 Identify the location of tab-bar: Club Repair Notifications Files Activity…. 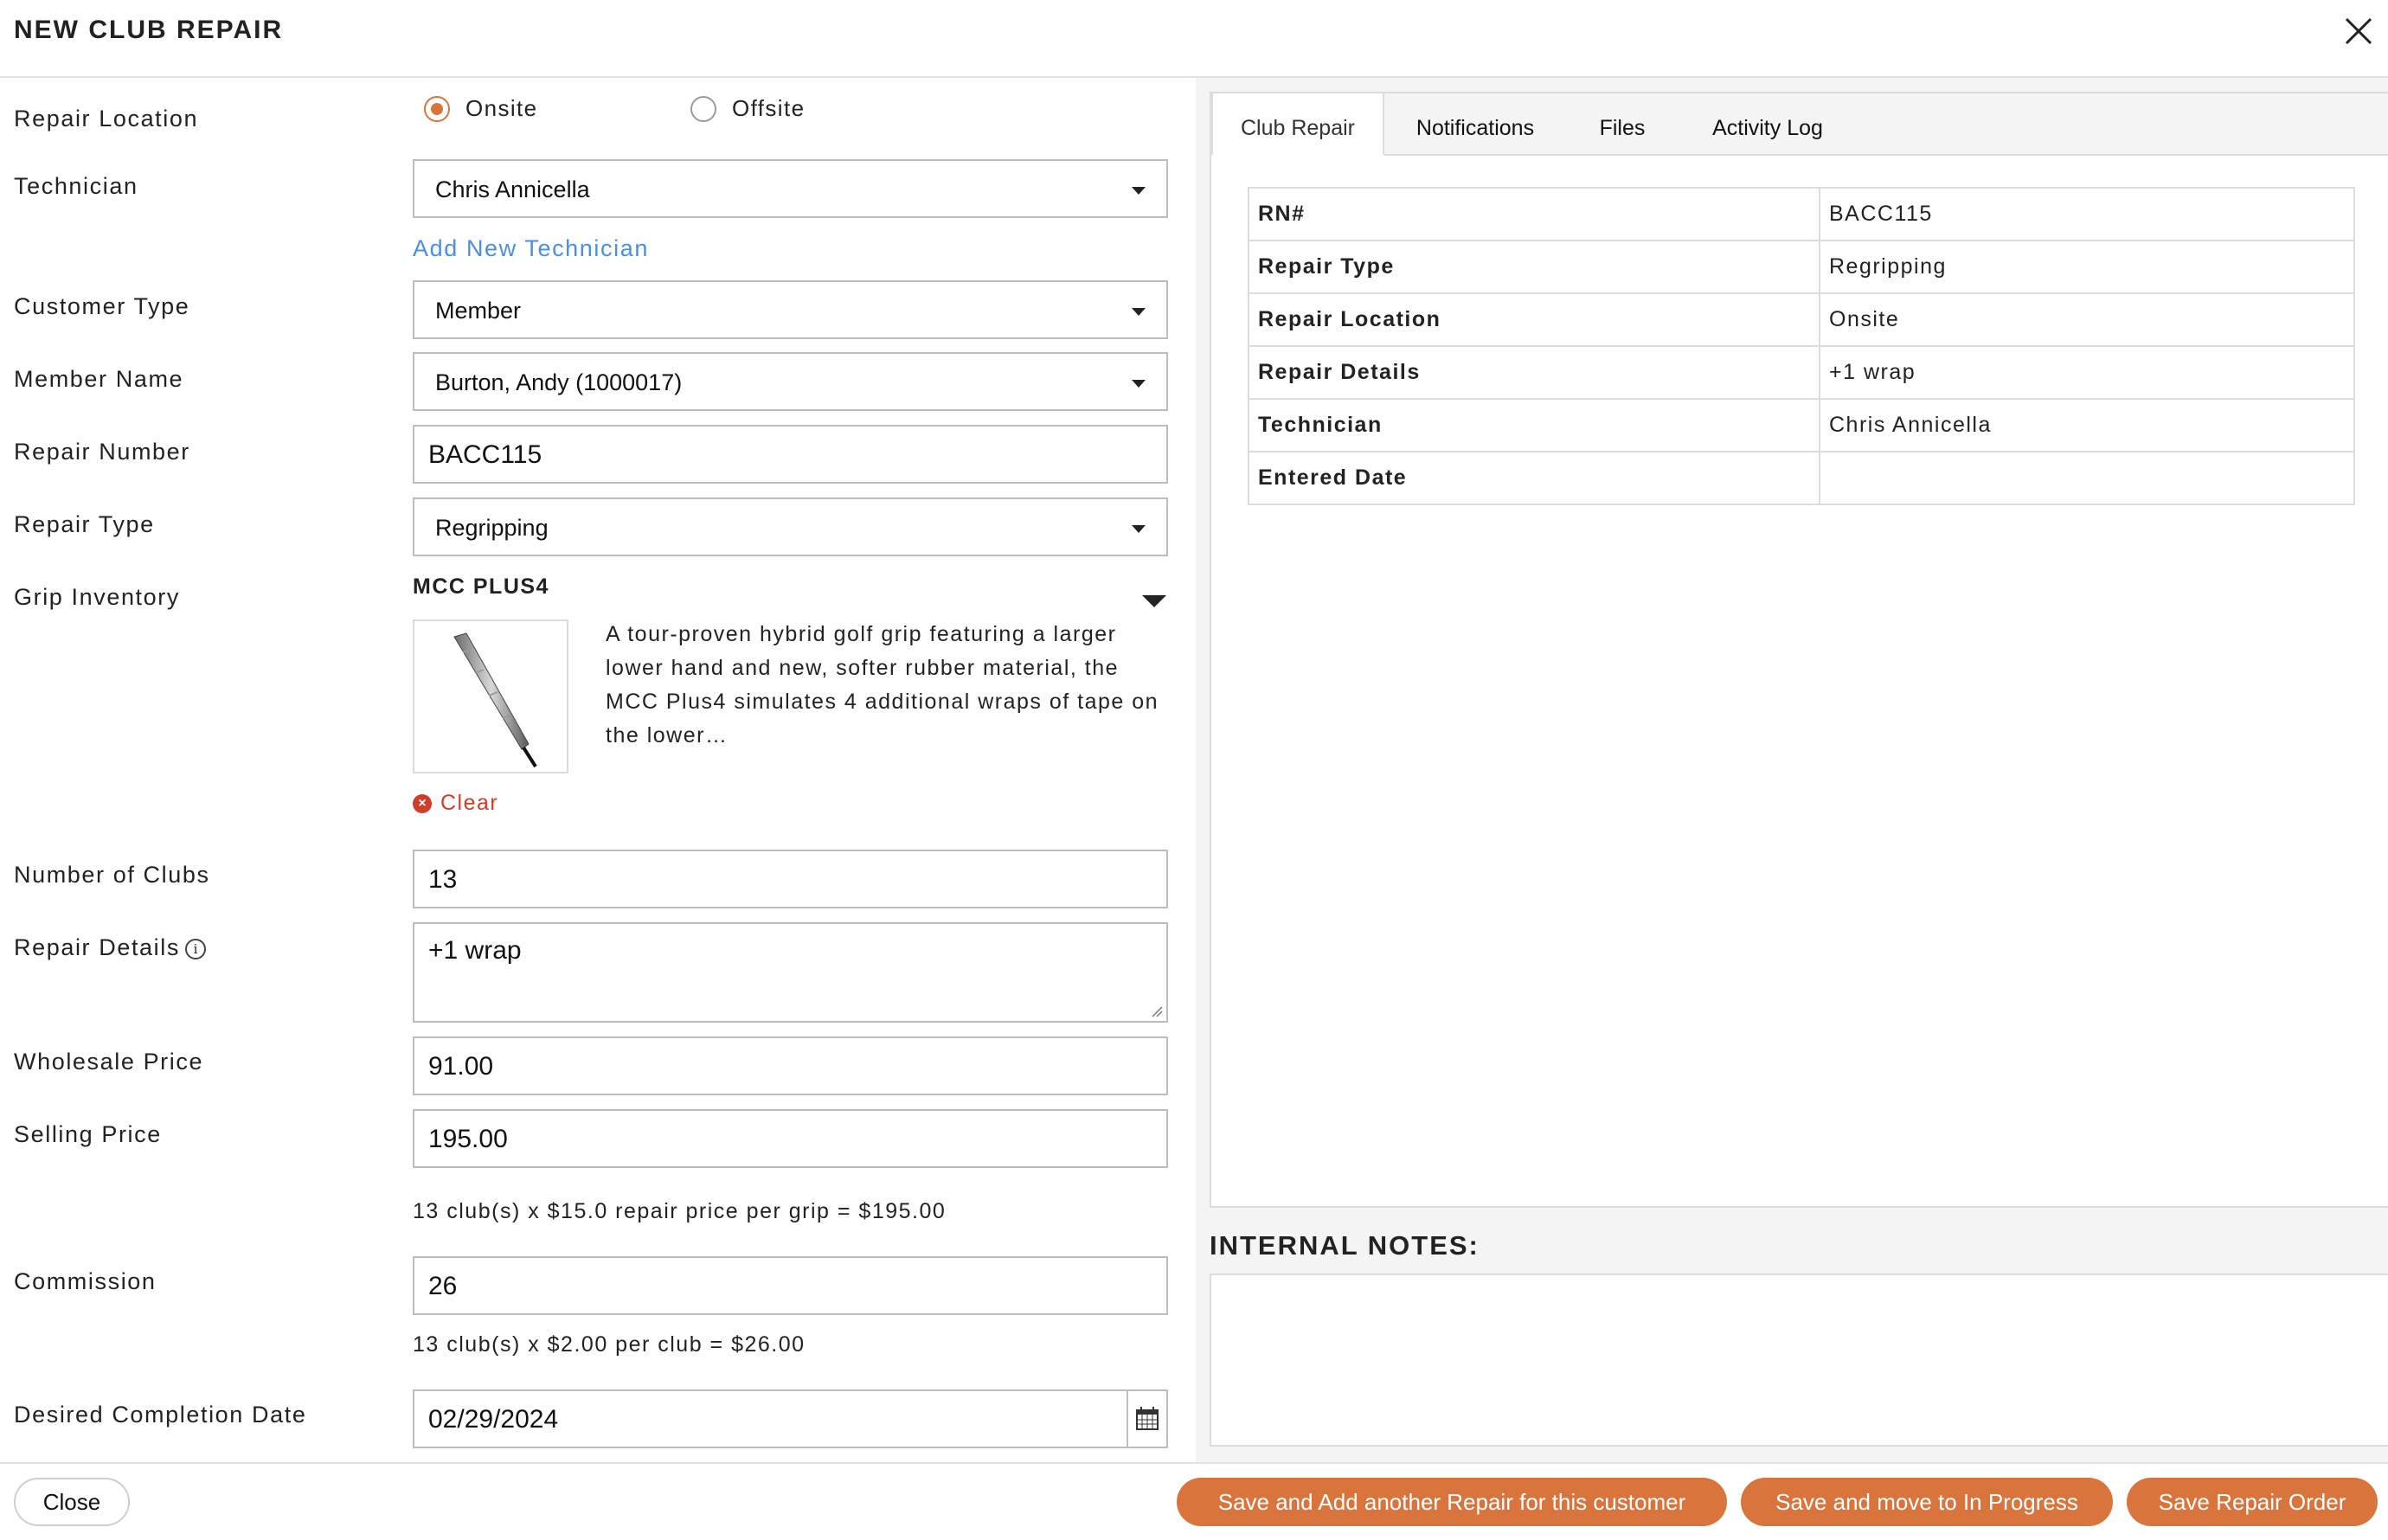
(1799, 124).